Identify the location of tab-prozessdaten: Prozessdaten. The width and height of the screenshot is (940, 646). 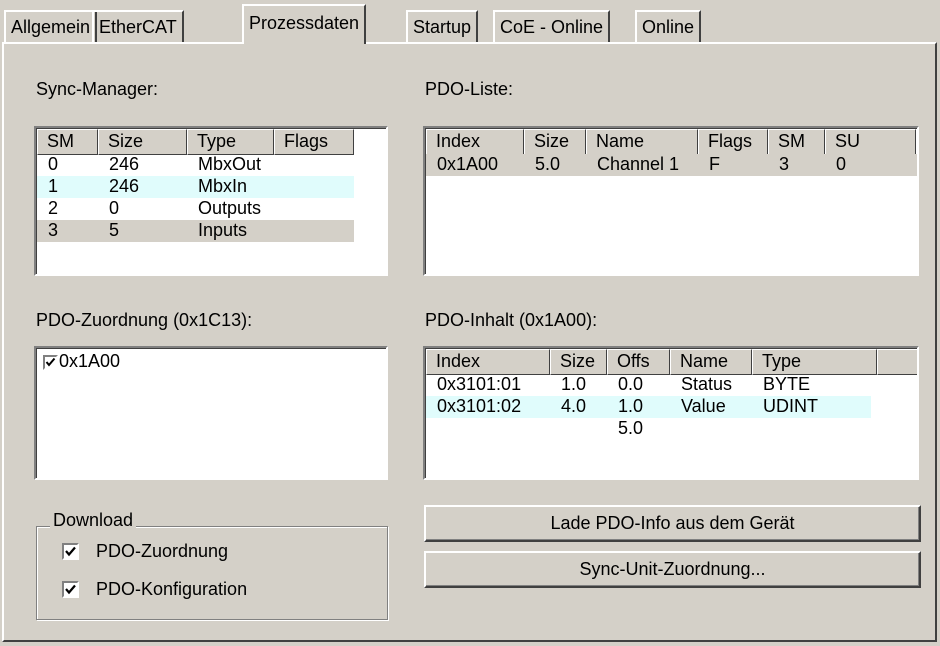
(304, 24).